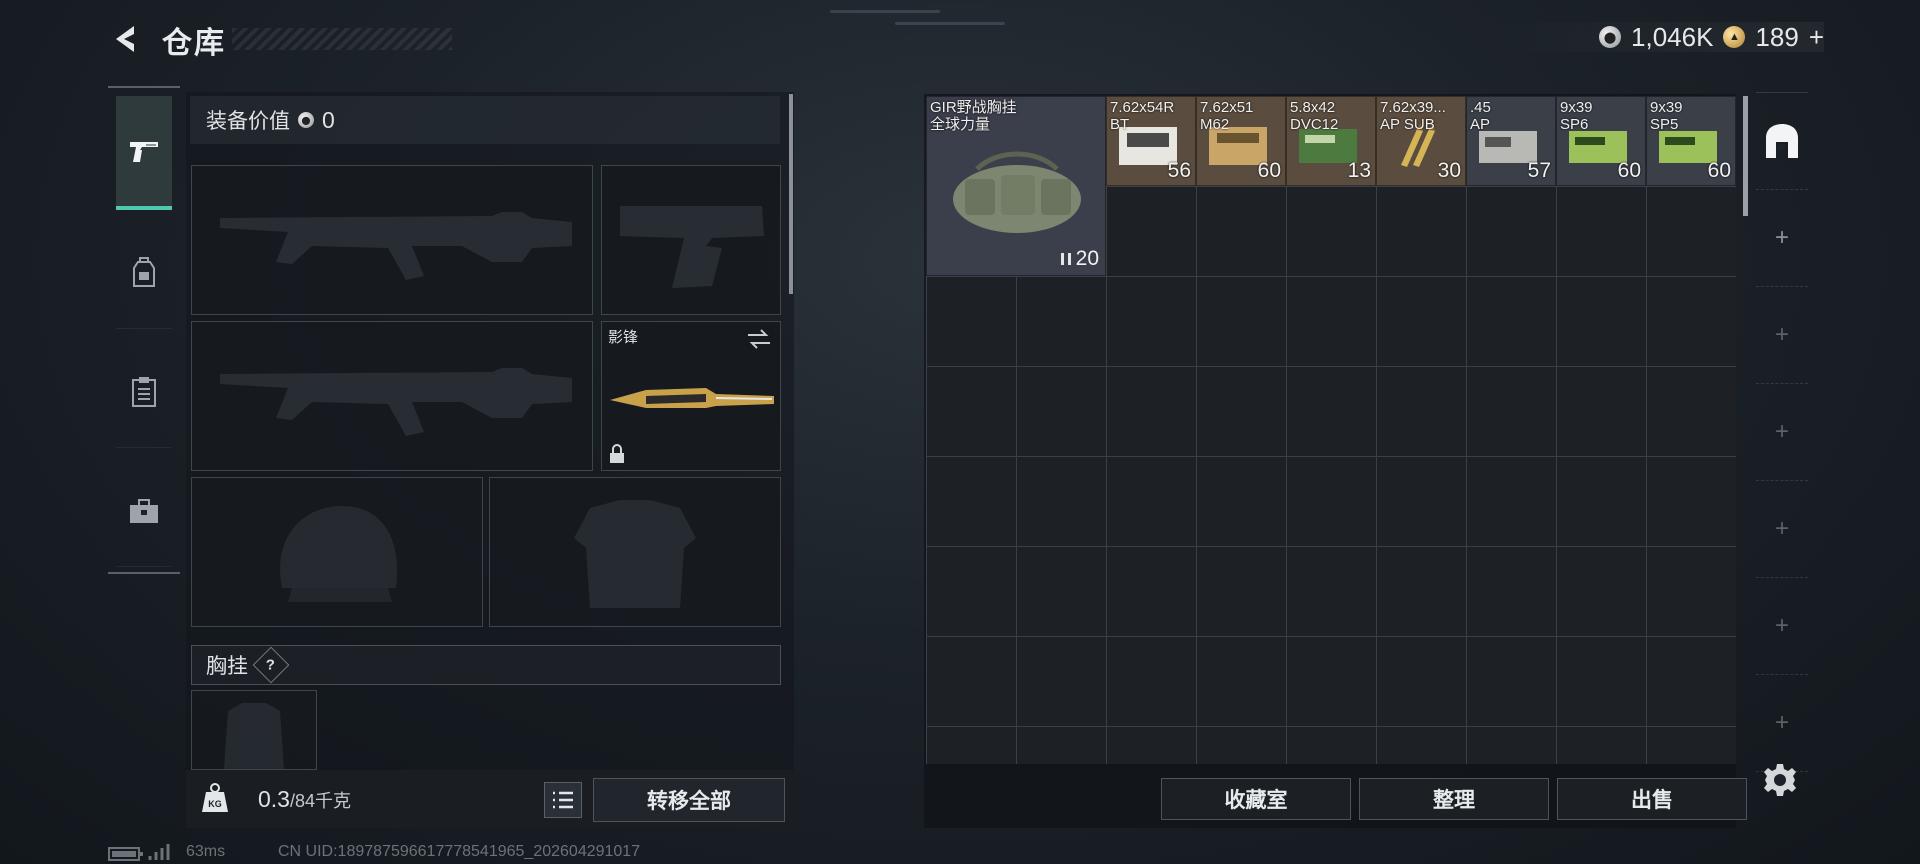 The width and height of the screenshot is (1920, 864). I want to click on ammo-count-icon, so click(1065, 259).